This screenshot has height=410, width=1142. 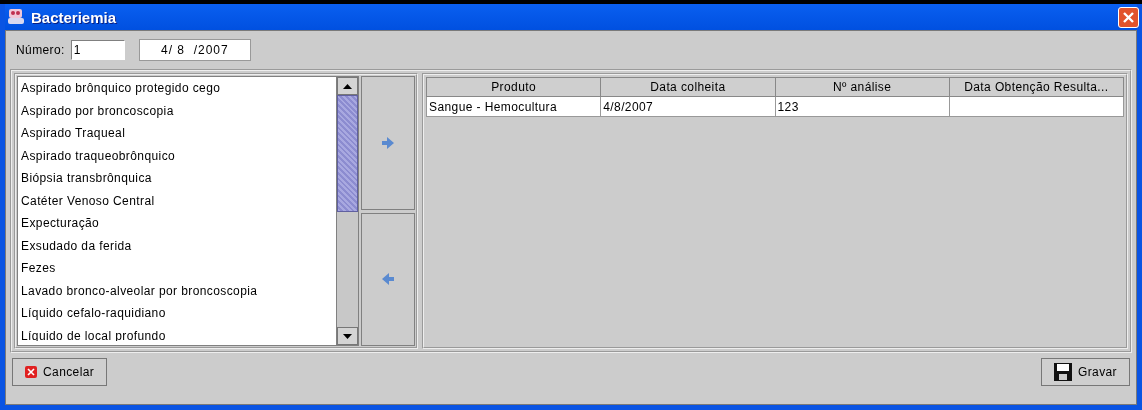 I want to click on up-arrow-icon, so click(x=347, y=86).